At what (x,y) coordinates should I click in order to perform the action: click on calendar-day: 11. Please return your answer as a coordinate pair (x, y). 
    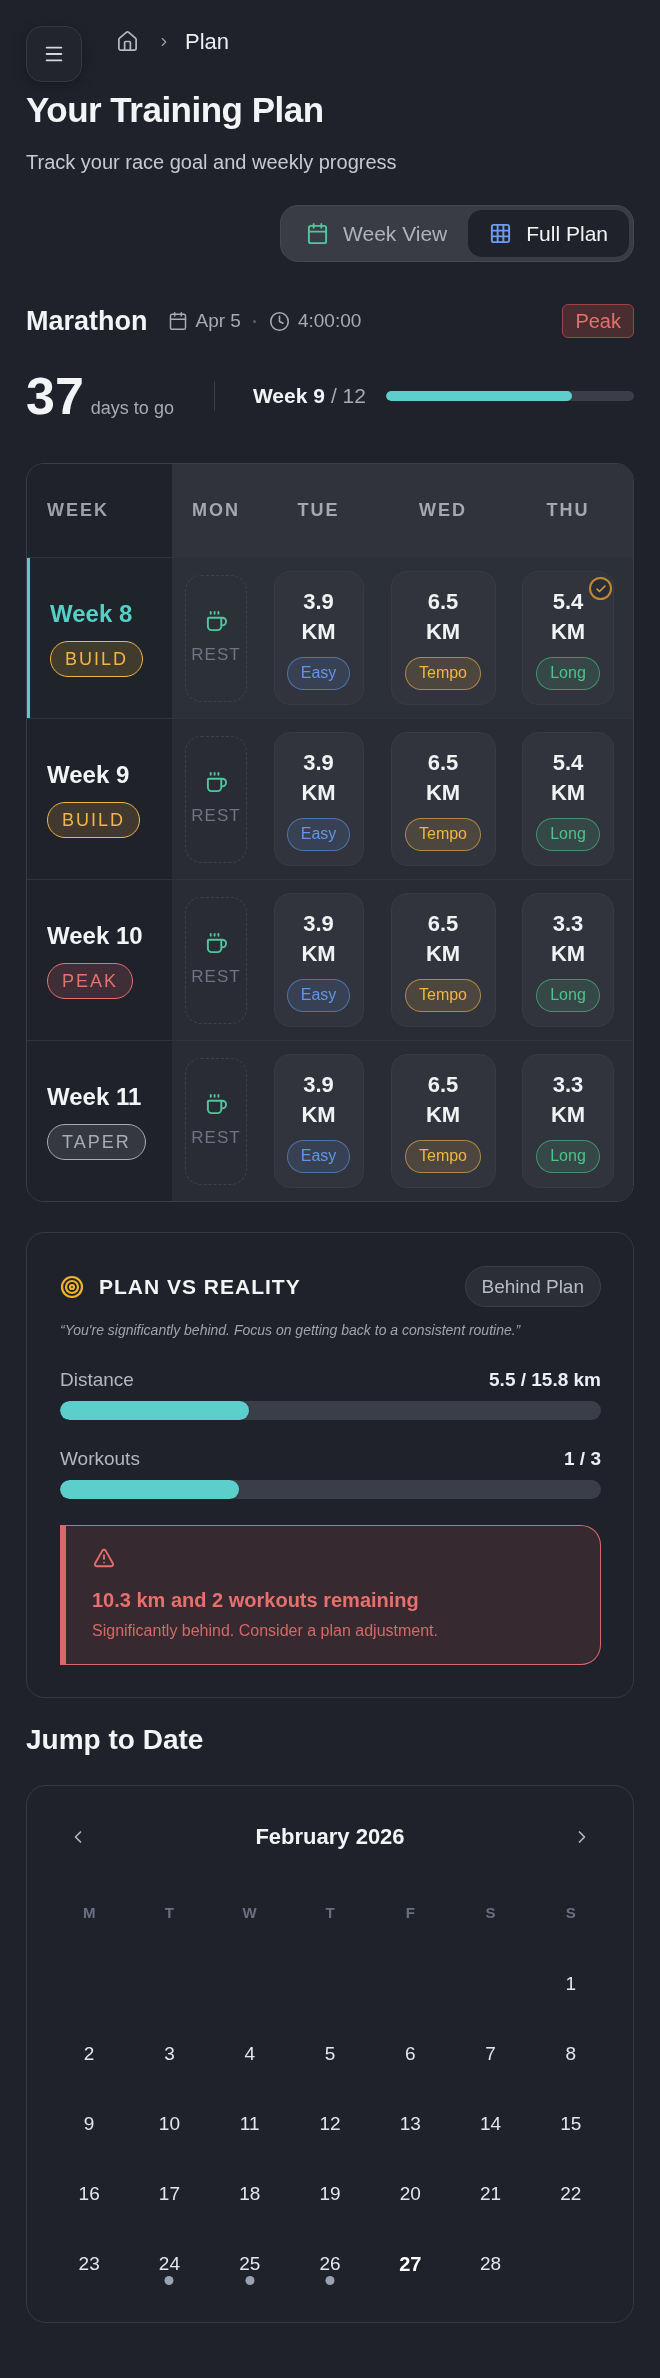
    Looking at the image, I should click on (249, 2124).